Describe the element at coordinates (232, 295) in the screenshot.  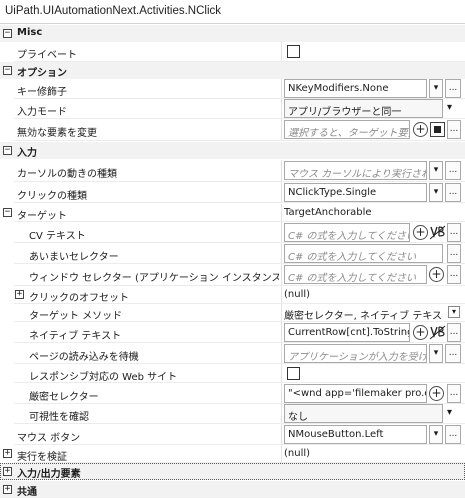
I see `prop-click-offset: + クリックのオフセット (null)` at that location.